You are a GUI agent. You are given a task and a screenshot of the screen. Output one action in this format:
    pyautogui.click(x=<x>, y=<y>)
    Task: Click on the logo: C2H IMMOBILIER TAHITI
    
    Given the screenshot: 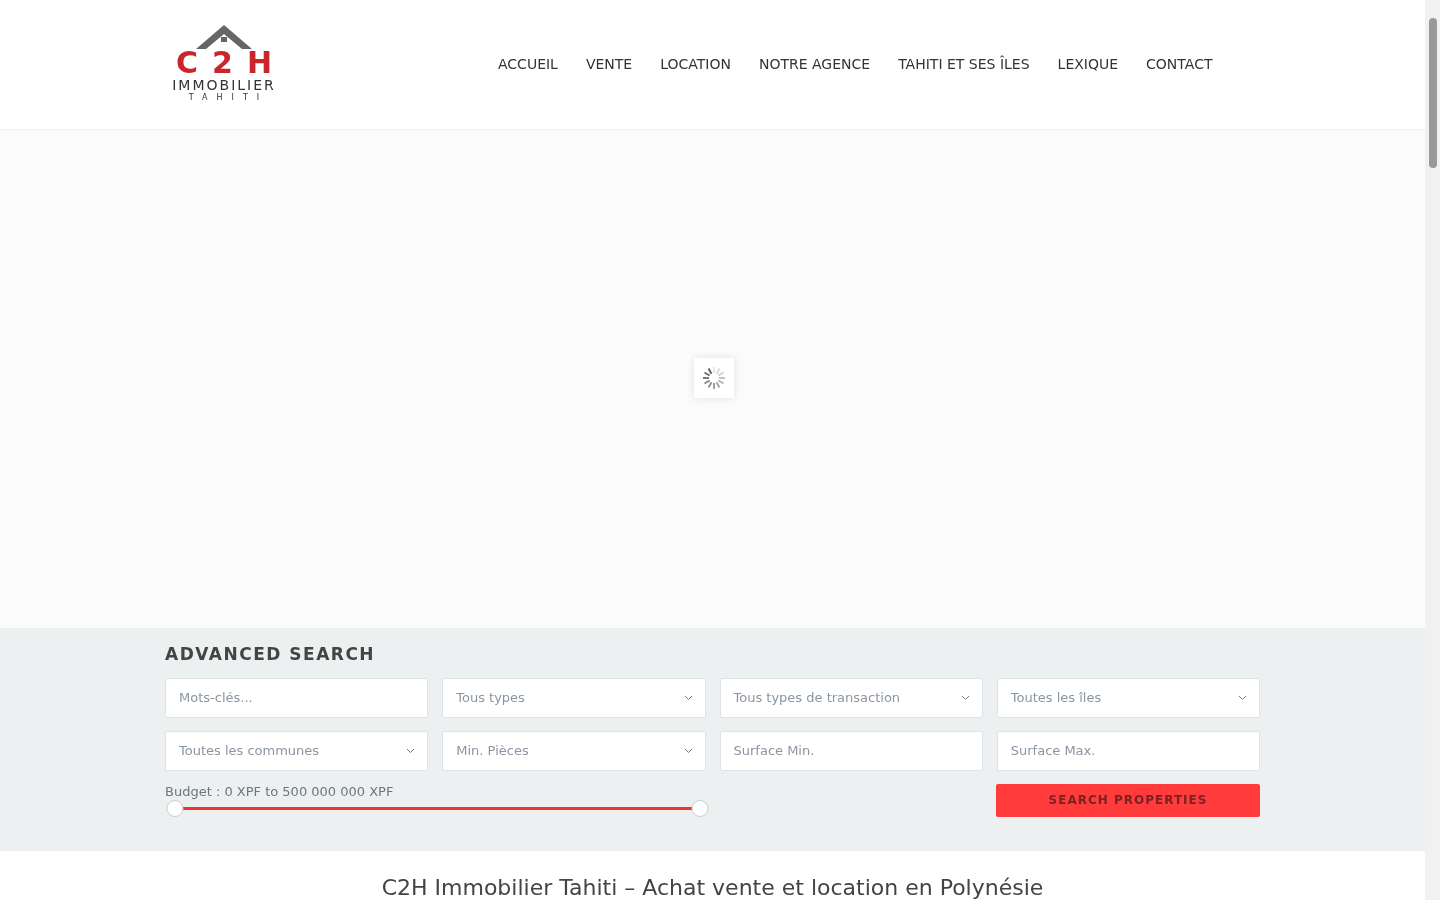 What is the action you would take?
    pyautogui.click(x=224, y=63)
    